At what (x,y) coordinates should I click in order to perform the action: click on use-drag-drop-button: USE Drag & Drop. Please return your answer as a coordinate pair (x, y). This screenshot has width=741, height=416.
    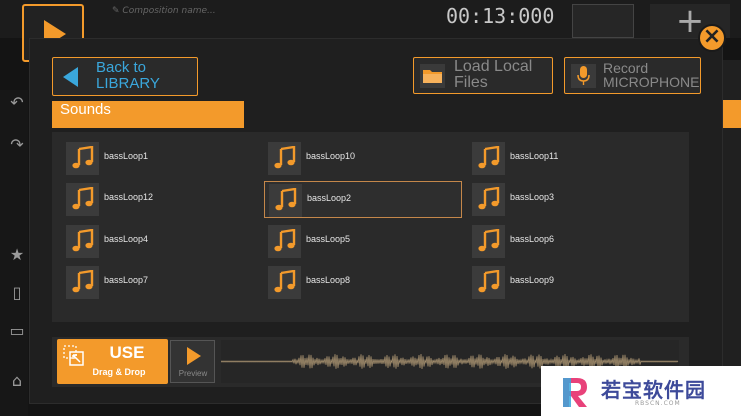
    Looking at the image, I should click on (112, 361).